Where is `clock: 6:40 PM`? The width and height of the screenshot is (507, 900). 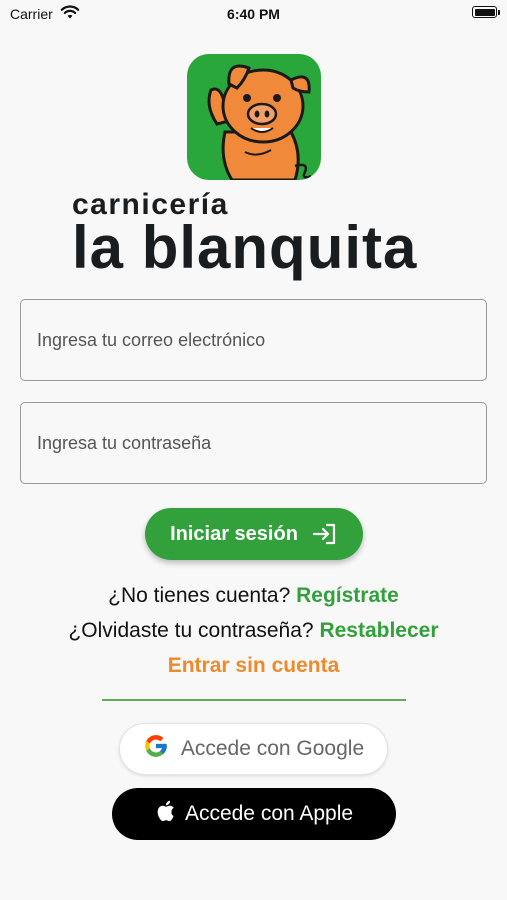
clock: 6:40 PM is located at coordinates (253, 14).